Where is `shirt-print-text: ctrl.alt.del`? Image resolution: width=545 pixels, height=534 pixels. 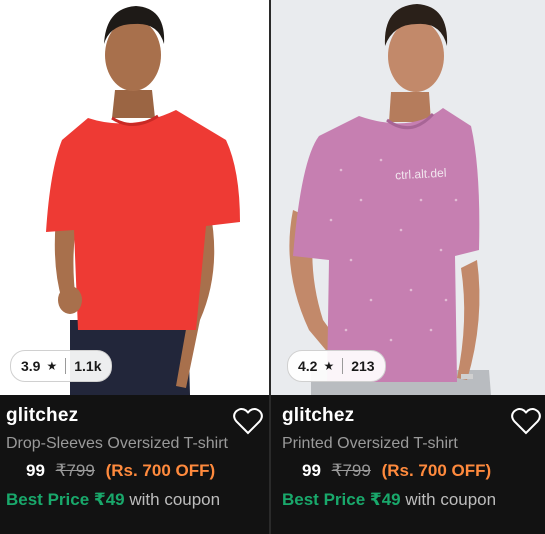
shirt-print-text: ctrl.alt.del is located at coordinates (421, 174).